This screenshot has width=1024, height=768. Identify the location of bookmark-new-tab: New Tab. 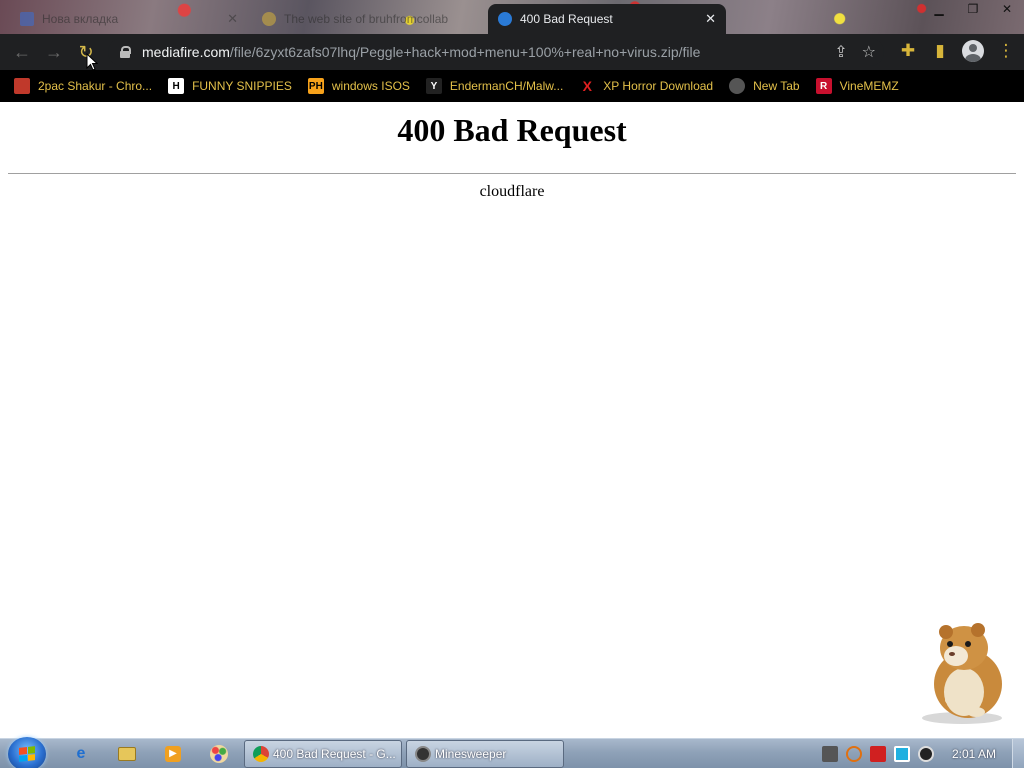
(764, 86).